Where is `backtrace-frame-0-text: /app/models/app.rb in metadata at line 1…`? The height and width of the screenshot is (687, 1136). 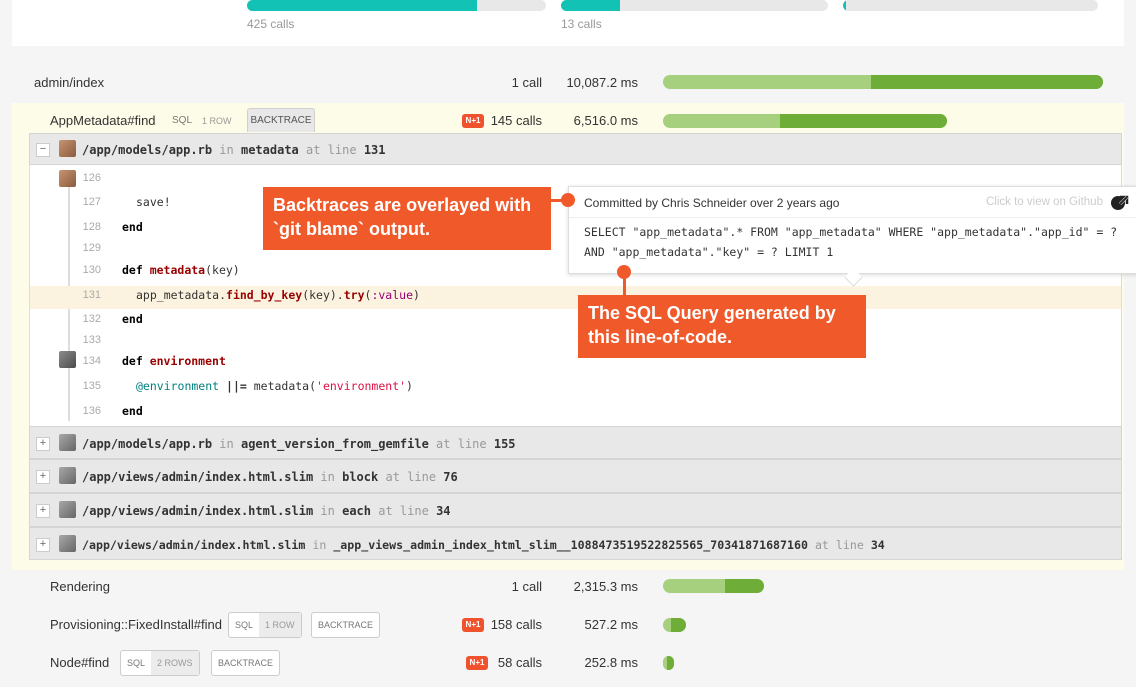
backtrace-frame-0-text: /app/models/app.rb in metadata at line 1… is located at coordinates (234, 150).